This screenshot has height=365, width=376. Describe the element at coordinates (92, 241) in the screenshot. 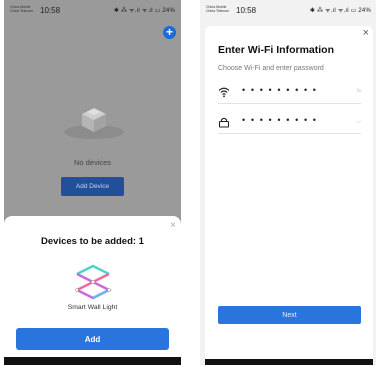

I see `sheet-title: Devices to be added: 1` at that location.